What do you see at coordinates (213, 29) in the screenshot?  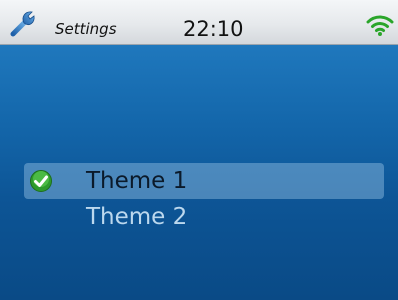 I see `clock: 22:10` at bounding box center [213, 29].